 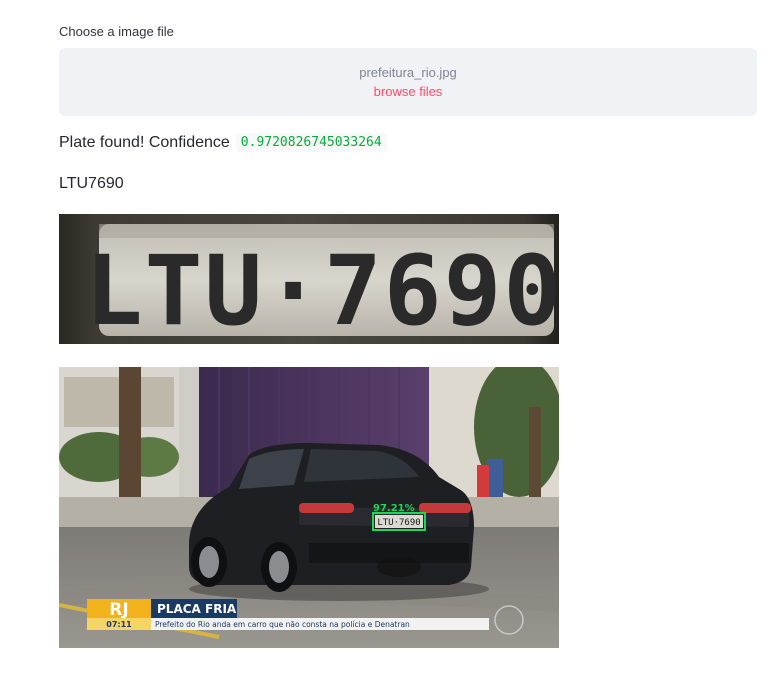 I want to click on file-uploader-label: Choose a image file, so click(x=116, y=31).